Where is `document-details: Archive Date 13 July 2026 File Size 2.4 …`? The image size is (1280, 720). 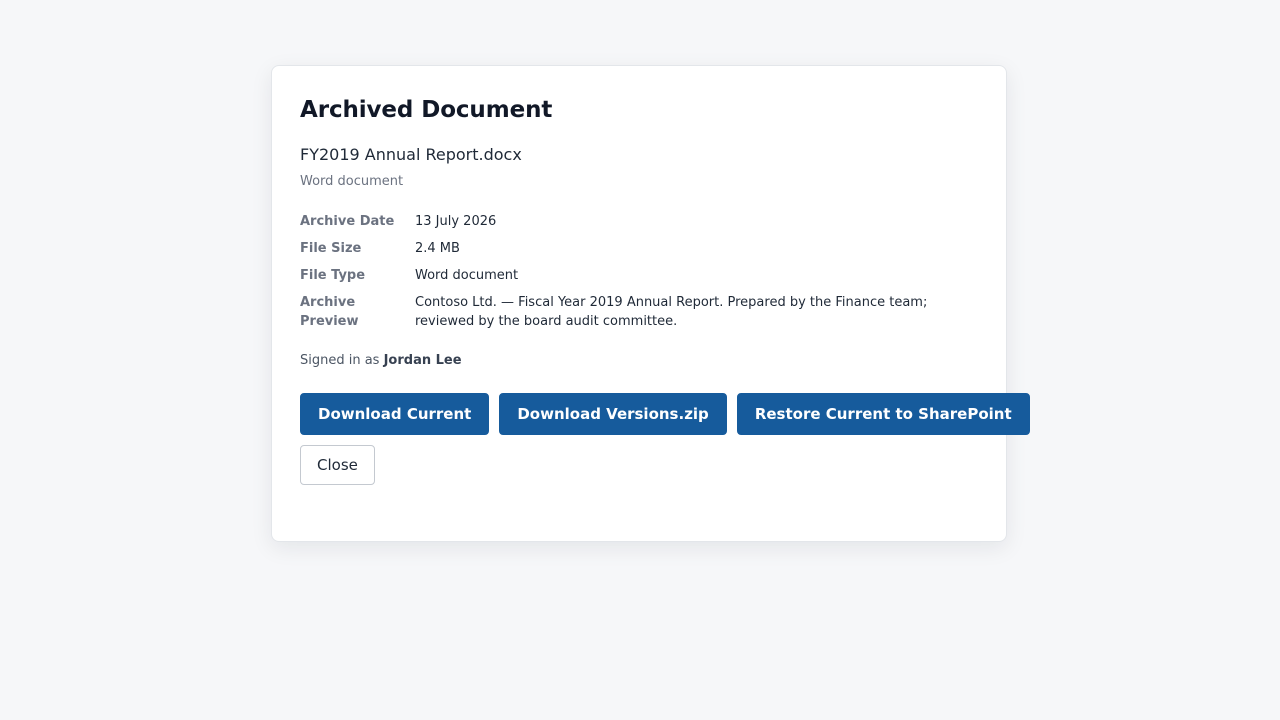
document-details: Archive Date 13 July 2026 File Size 2.4 … is located at coordinates (640, 275).